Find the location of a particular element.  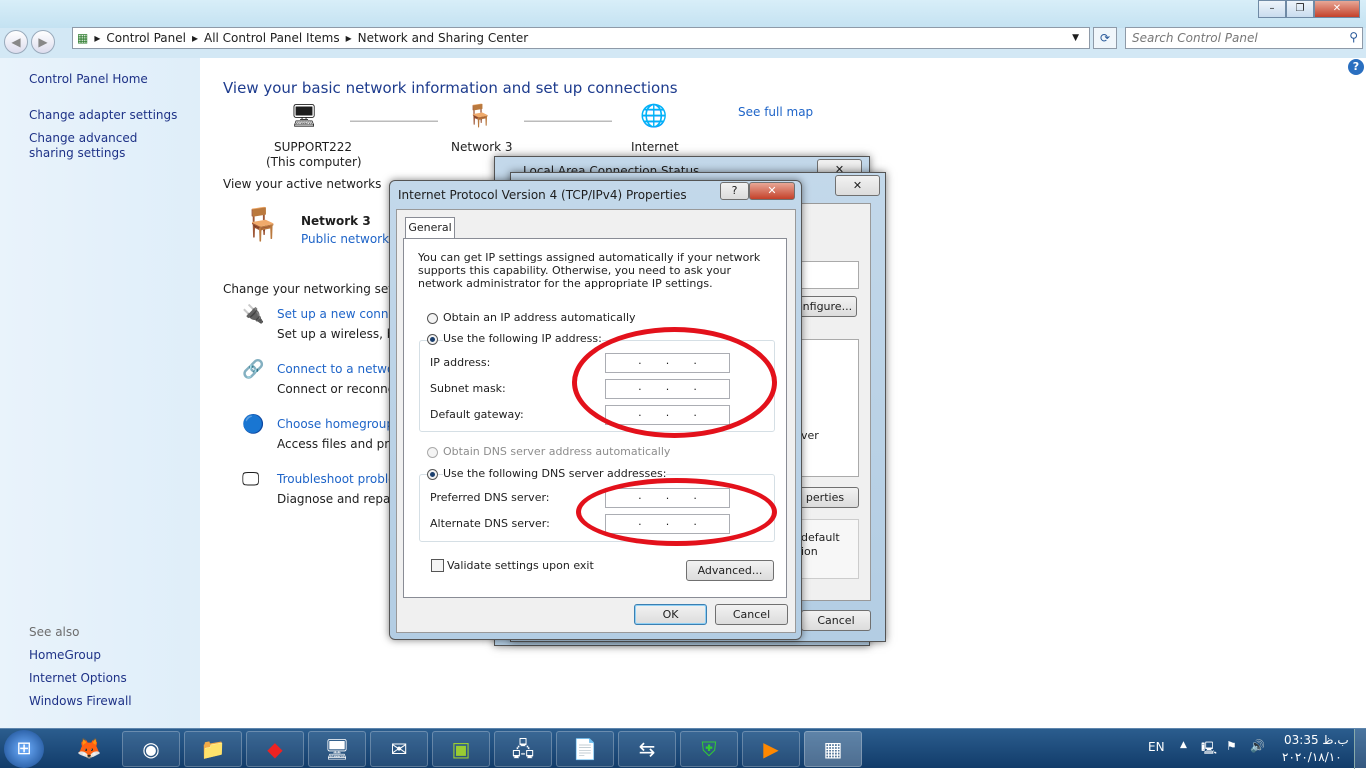

breadcrumb-item: Control Panel is located at coordinates (146, 38).